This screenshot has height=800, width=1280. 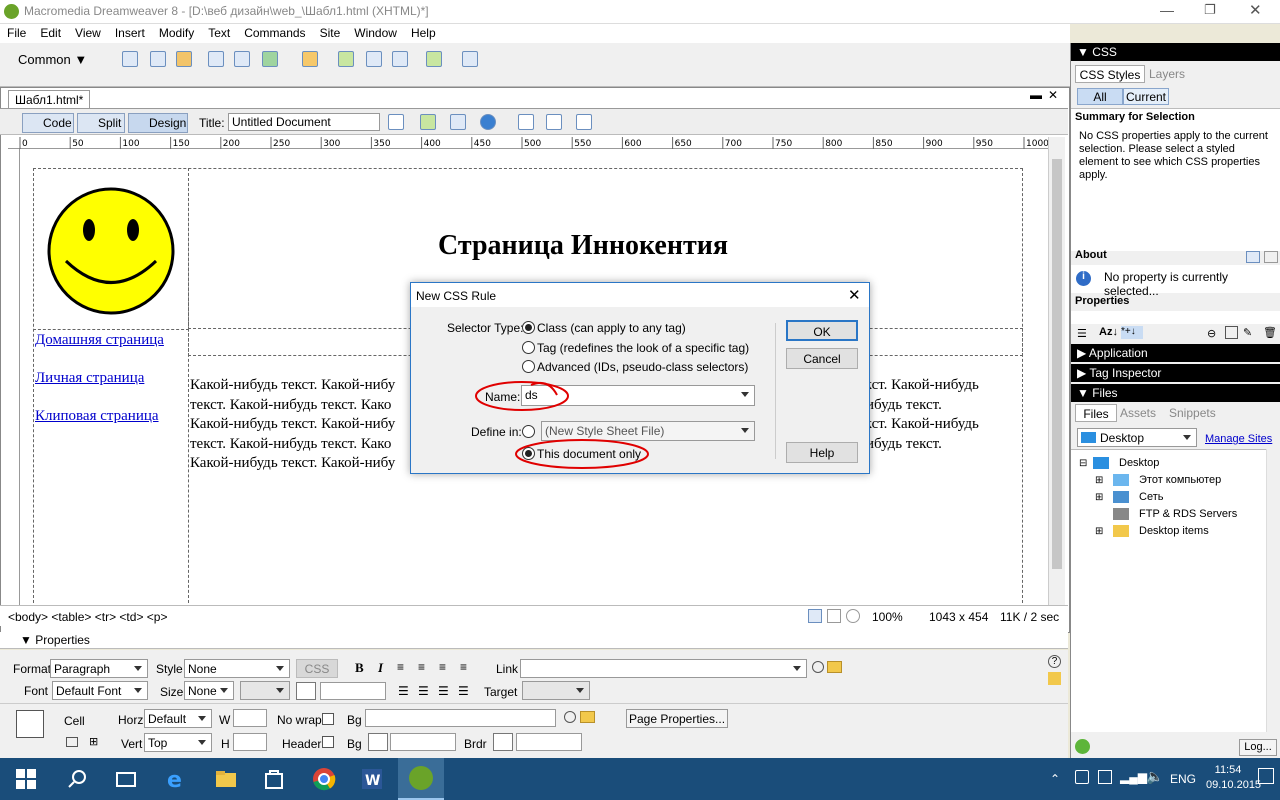 What do you see at coordinates (353, 691) in the screenshot?
I see `text-color-input` at bounding box center [353, 691].